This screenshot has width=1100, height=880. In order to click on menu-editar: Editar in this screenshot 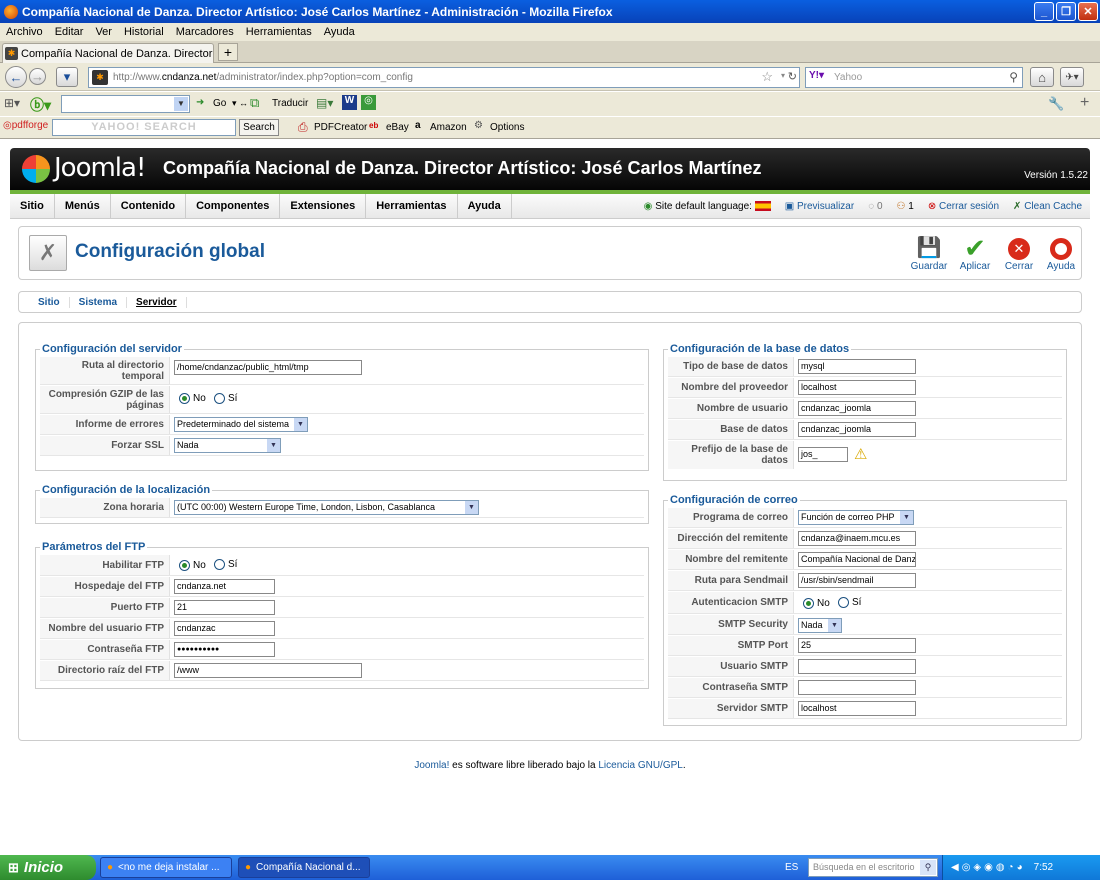, I will do `click(69, 32)`.